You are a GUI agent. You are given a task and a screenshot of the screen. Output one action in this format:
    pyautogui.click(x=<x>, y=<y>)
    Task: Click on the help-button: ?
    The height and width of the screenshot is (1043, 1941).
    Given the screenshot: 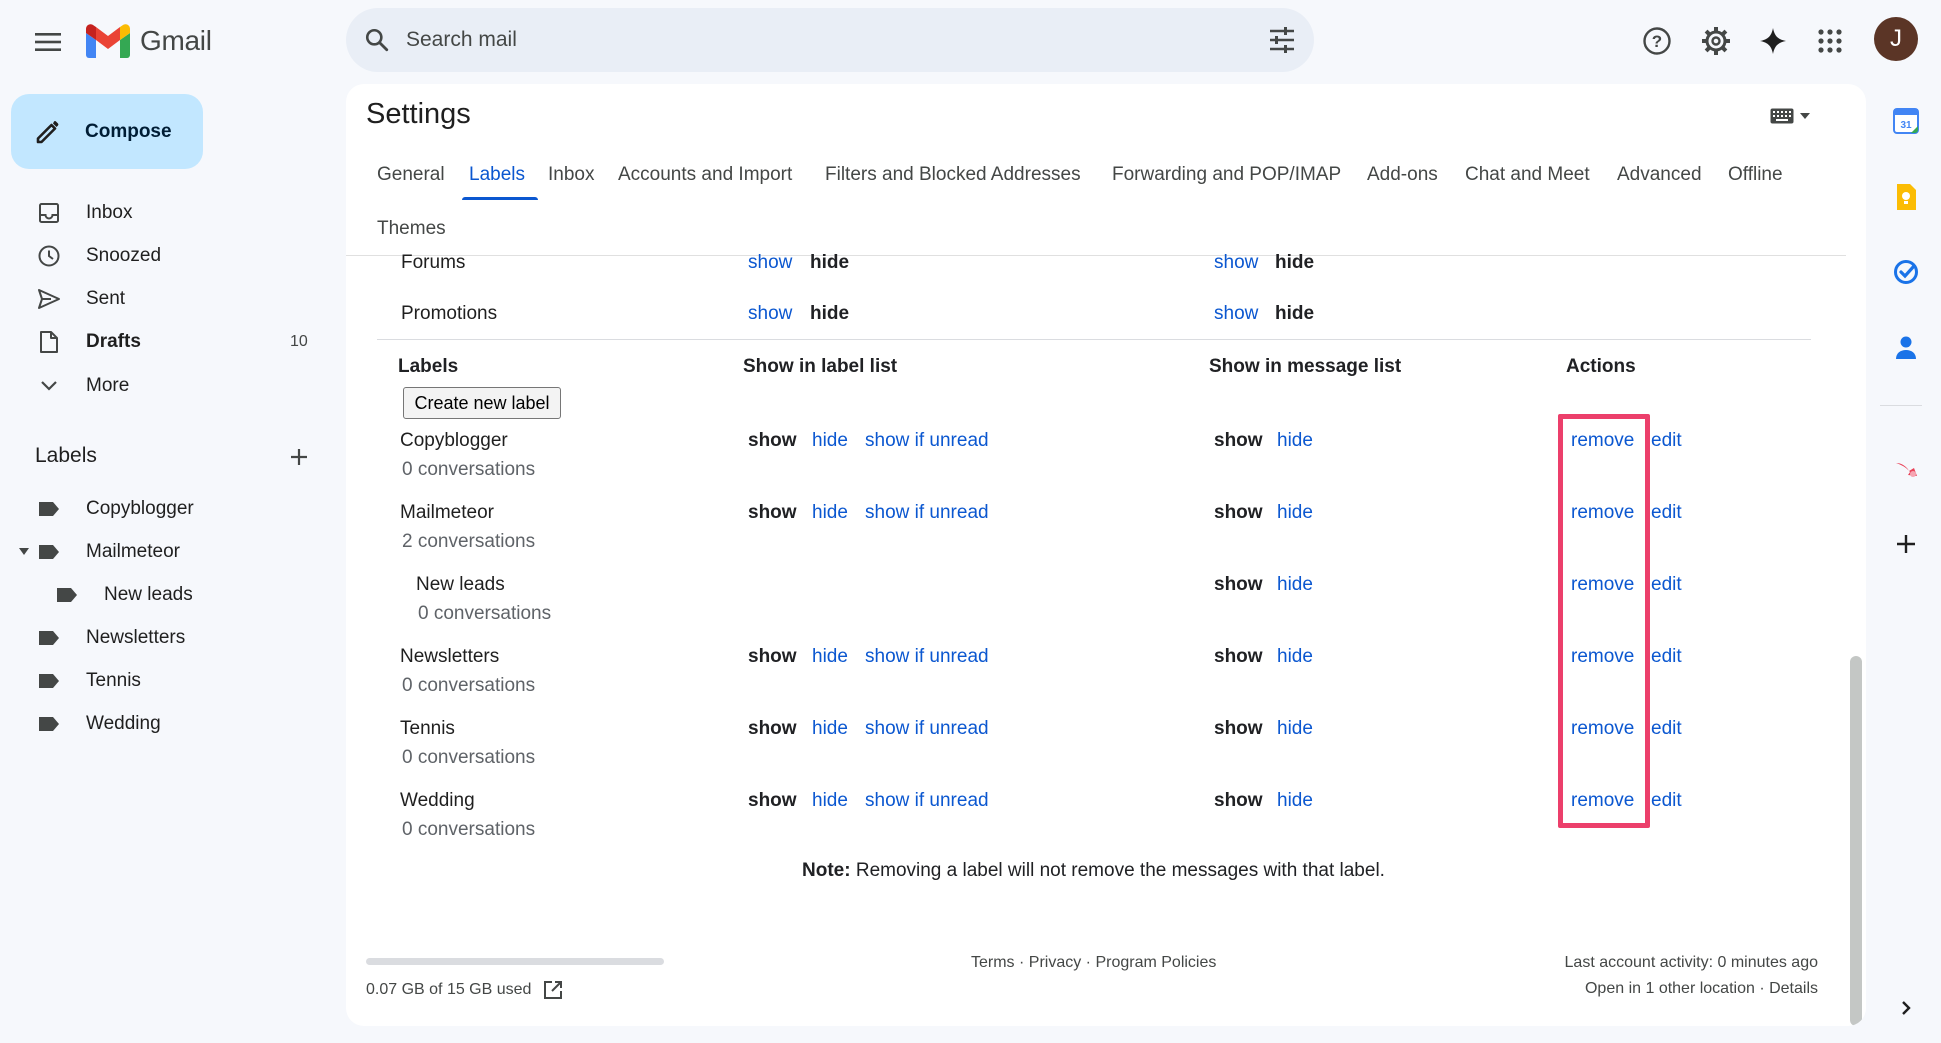 What is the action you would take?
    pyautogui.click(x=1657, y=41)
    